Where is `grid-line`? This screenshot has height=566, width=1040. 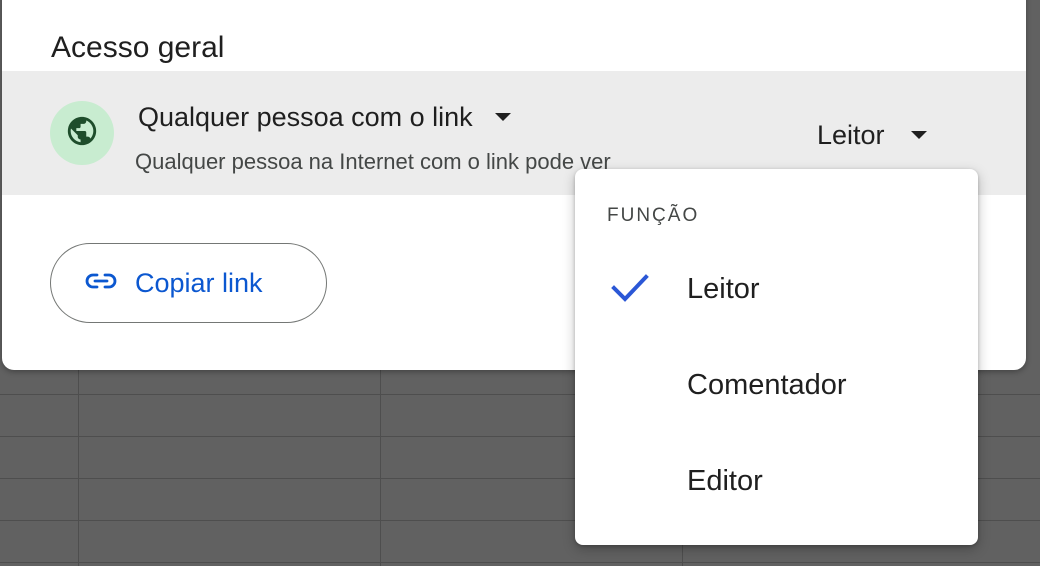
grid-line is located at coordinates (520, 562).